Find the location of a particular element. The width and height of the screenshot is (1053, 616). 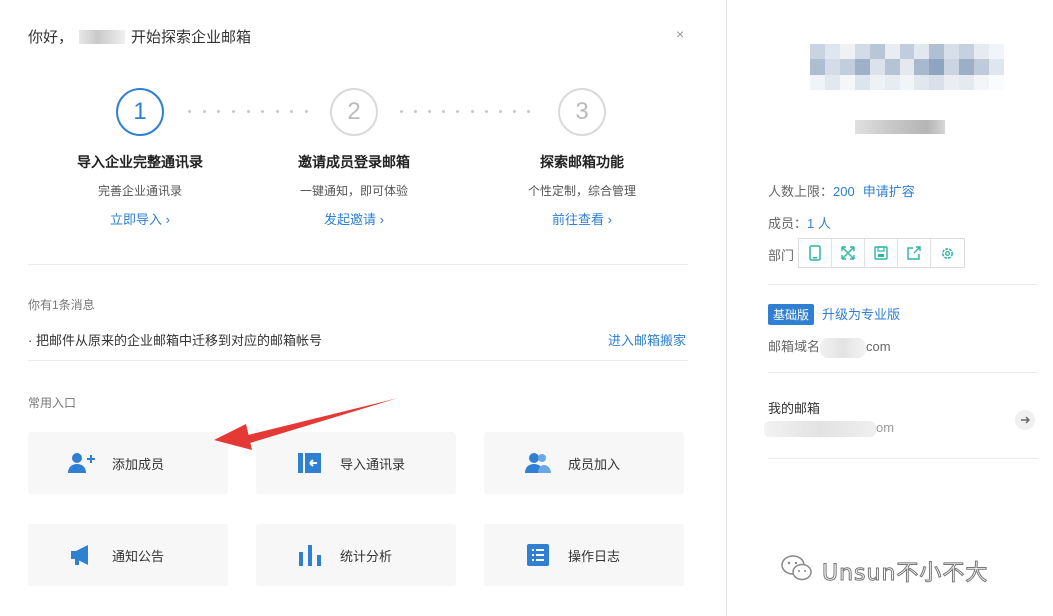

watermark: Unsun不小不大 is located at coordinates (884, 571).